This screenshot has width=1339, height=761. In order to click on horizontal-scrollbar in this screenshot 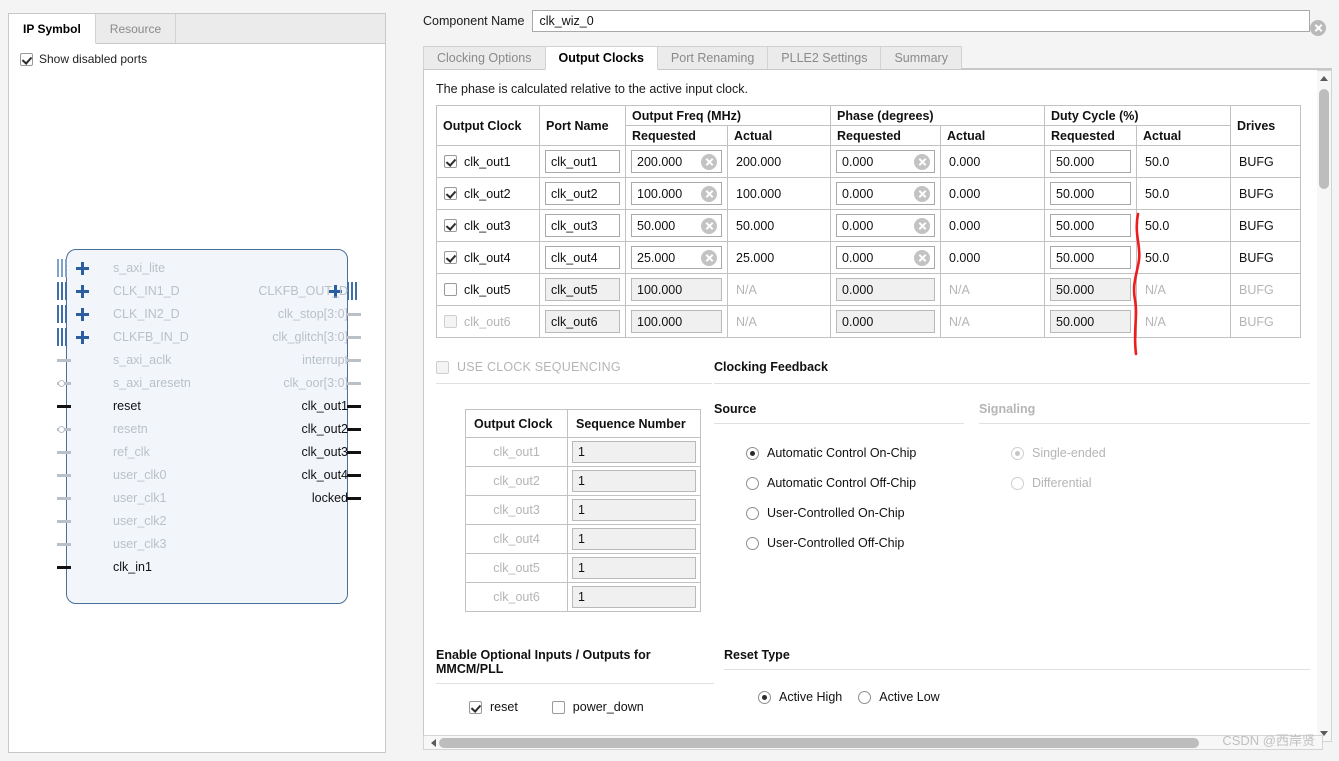, I will do `click(873, 742)`.